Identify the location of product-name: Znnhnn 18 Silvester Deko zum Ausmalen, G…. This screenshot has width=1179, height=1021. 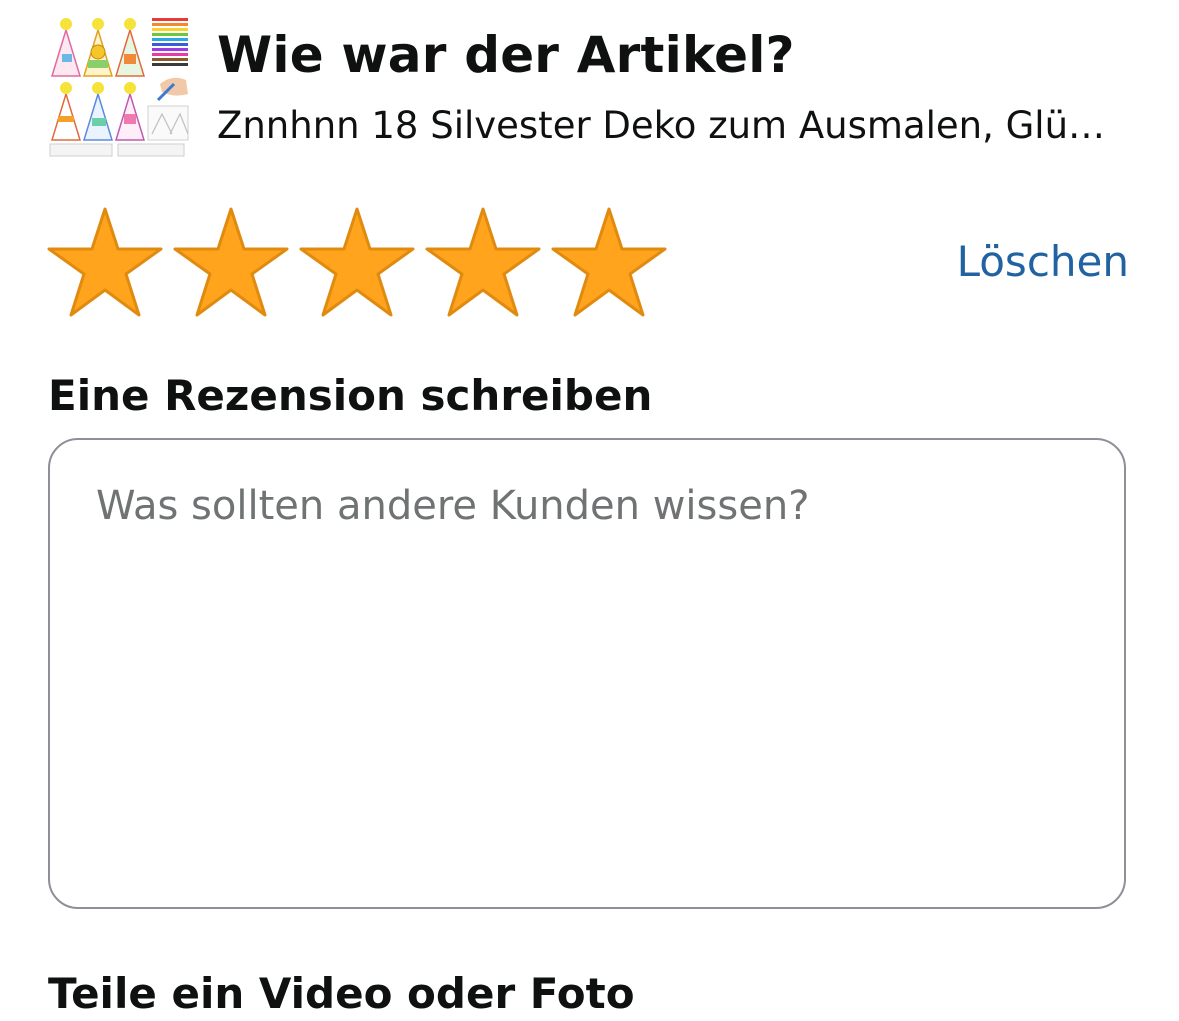
(661, 125).